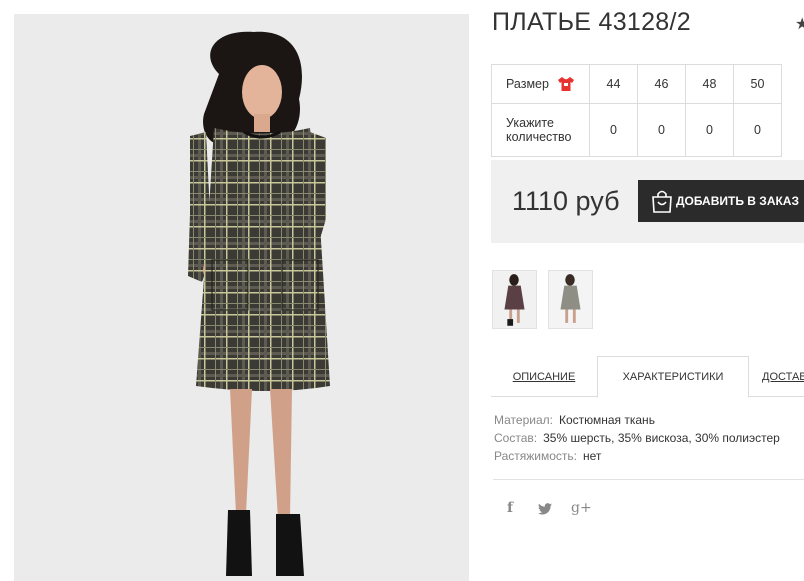 The image size is (804, 581). What do you see at coordinates (591, 22) in the screenshot?
I see `product-title: ПЛАТЬЕ 43128/2` at bounding box center [591, 22].